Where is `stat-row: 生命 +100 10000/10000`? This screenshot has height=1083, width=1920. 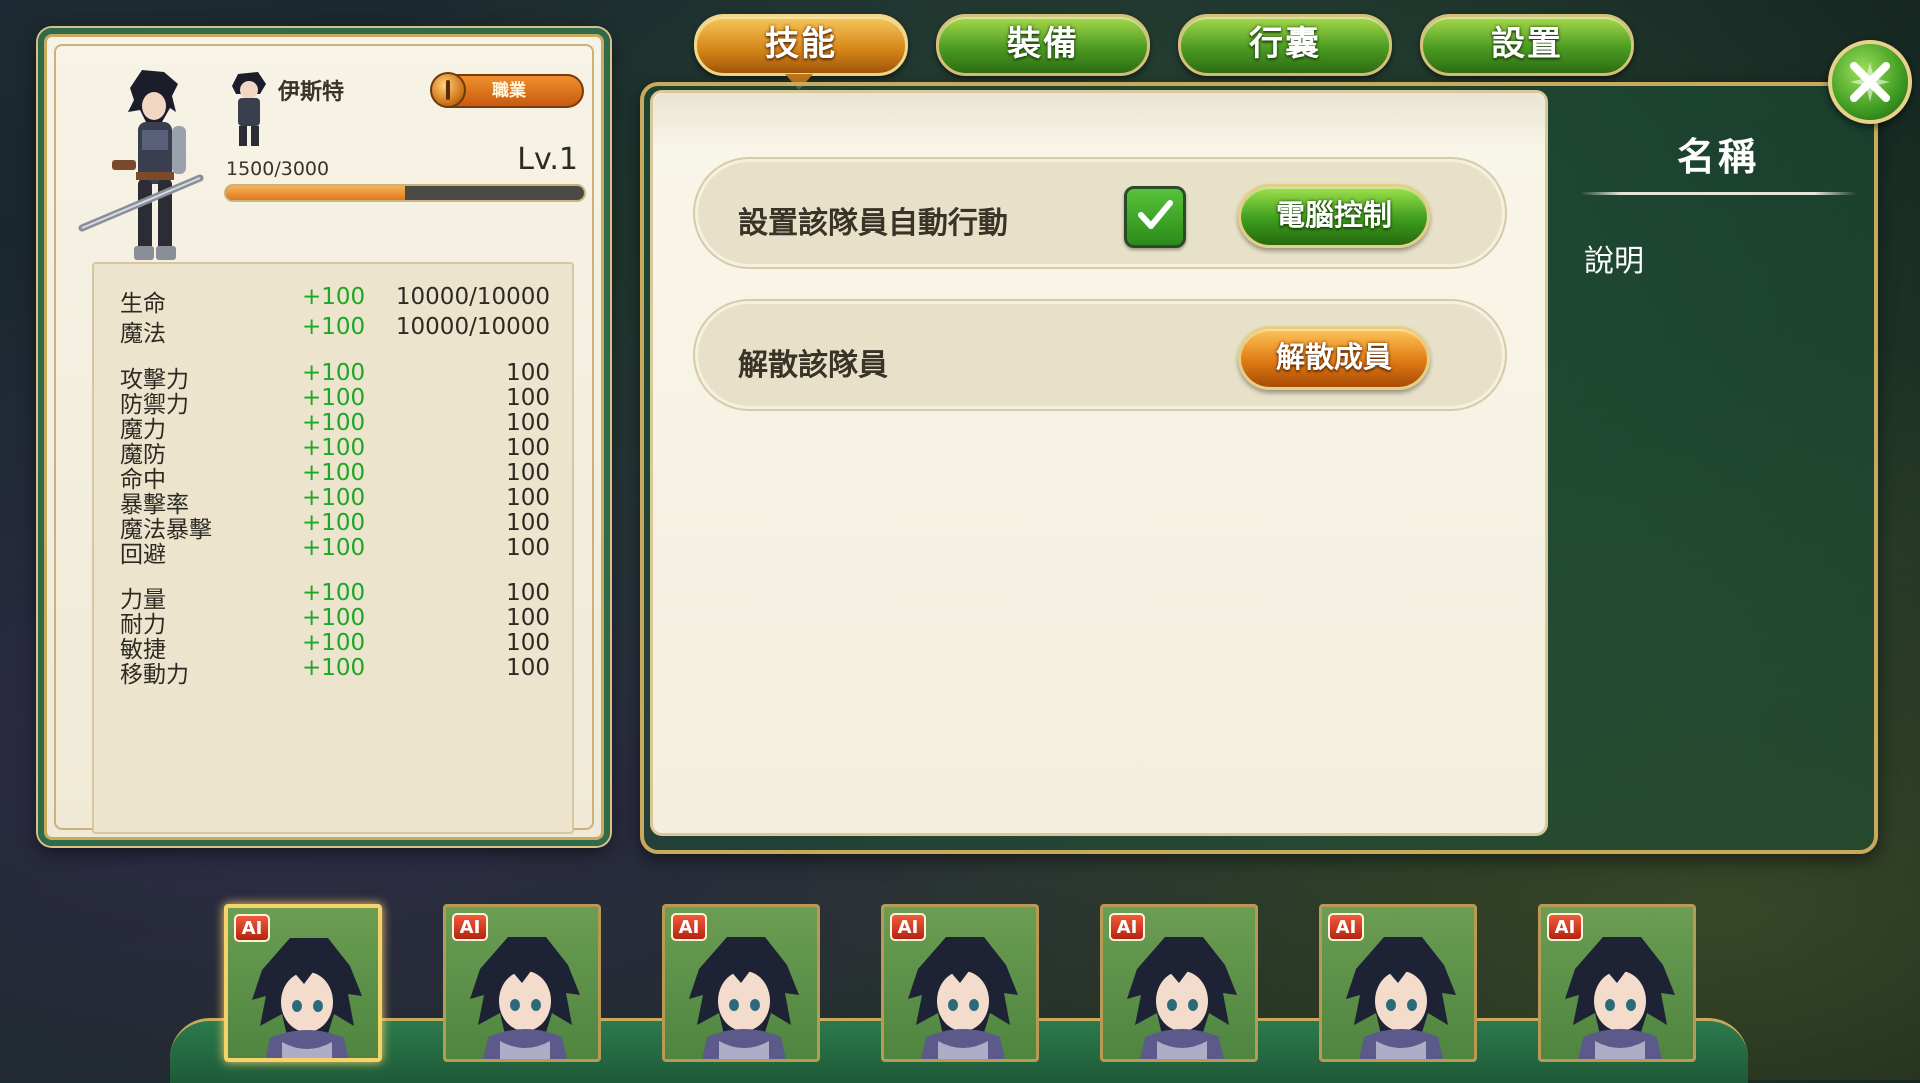 stat-row: 生命 +100 10000/10000 is located at coordinates (335, 300).